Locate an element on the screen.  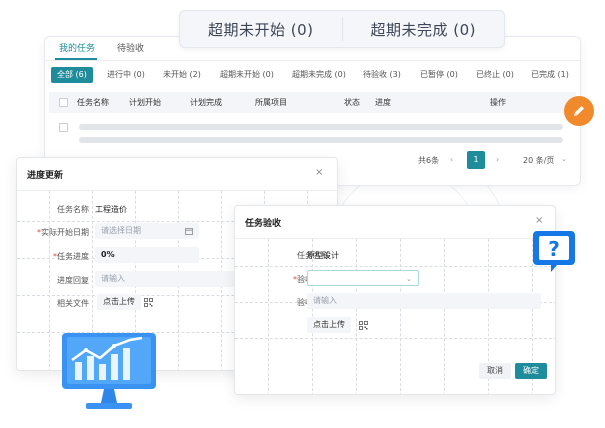
filter-pending-acceptance: 待验收 (3) is located at coordinates (382, 75).